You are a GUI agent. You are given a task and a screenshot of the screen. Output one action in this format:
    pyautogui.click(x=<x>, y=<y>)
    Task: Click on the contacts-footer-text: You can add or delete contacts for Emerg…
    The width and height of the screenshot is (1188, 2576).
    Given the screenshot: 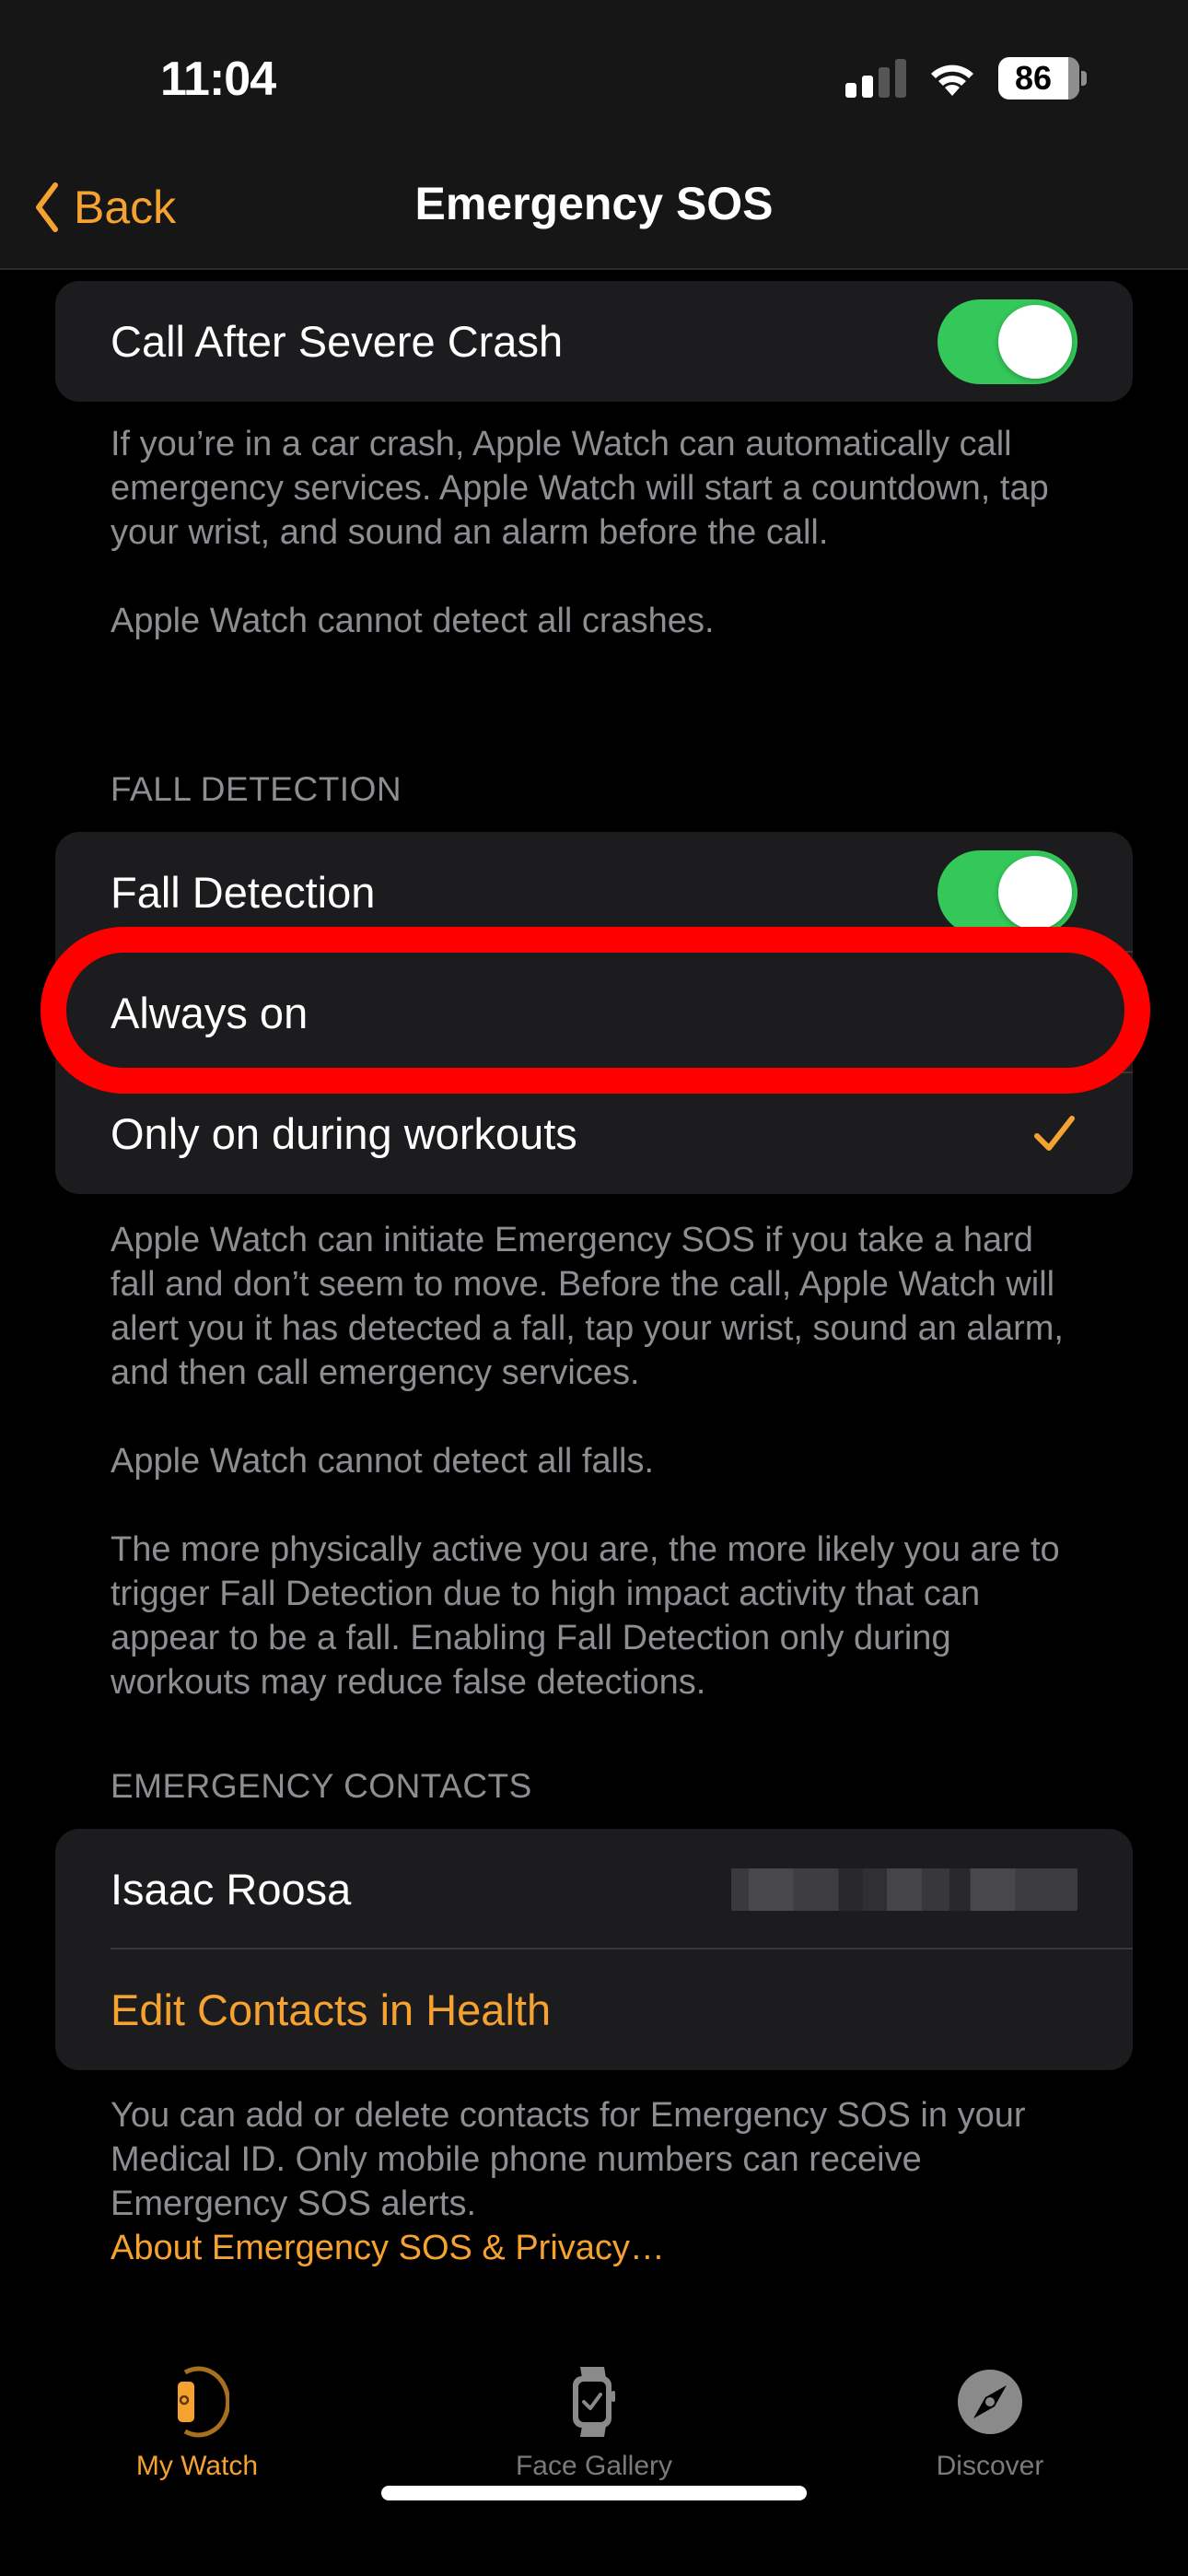 What is the action you would take?
    pyautogui.click(x=568, y=2159)
    